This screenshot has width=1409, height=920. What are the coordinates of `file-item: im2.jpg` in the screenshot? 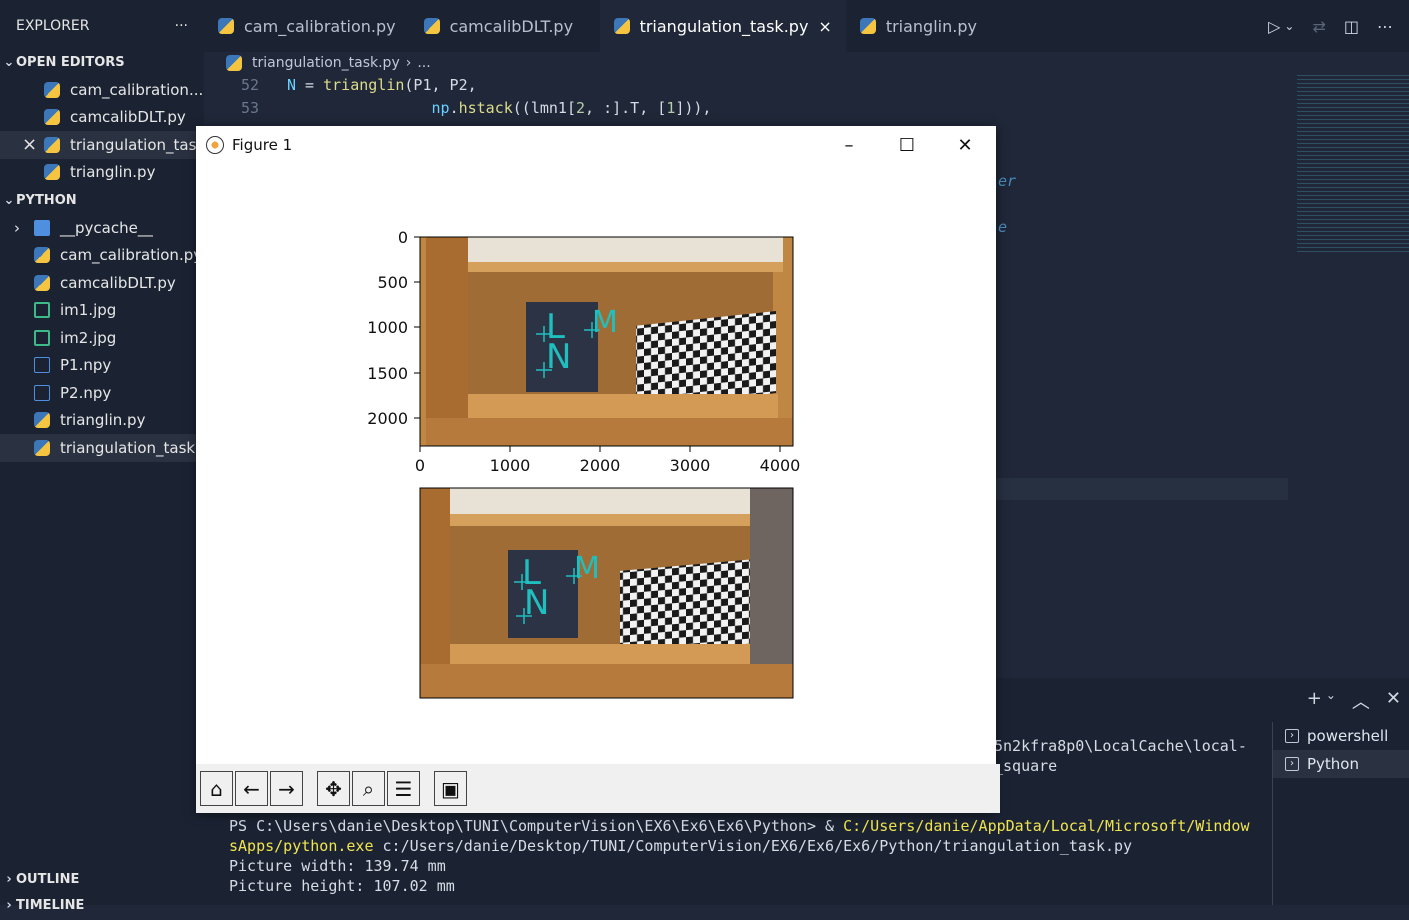 It's located at (102, 338).